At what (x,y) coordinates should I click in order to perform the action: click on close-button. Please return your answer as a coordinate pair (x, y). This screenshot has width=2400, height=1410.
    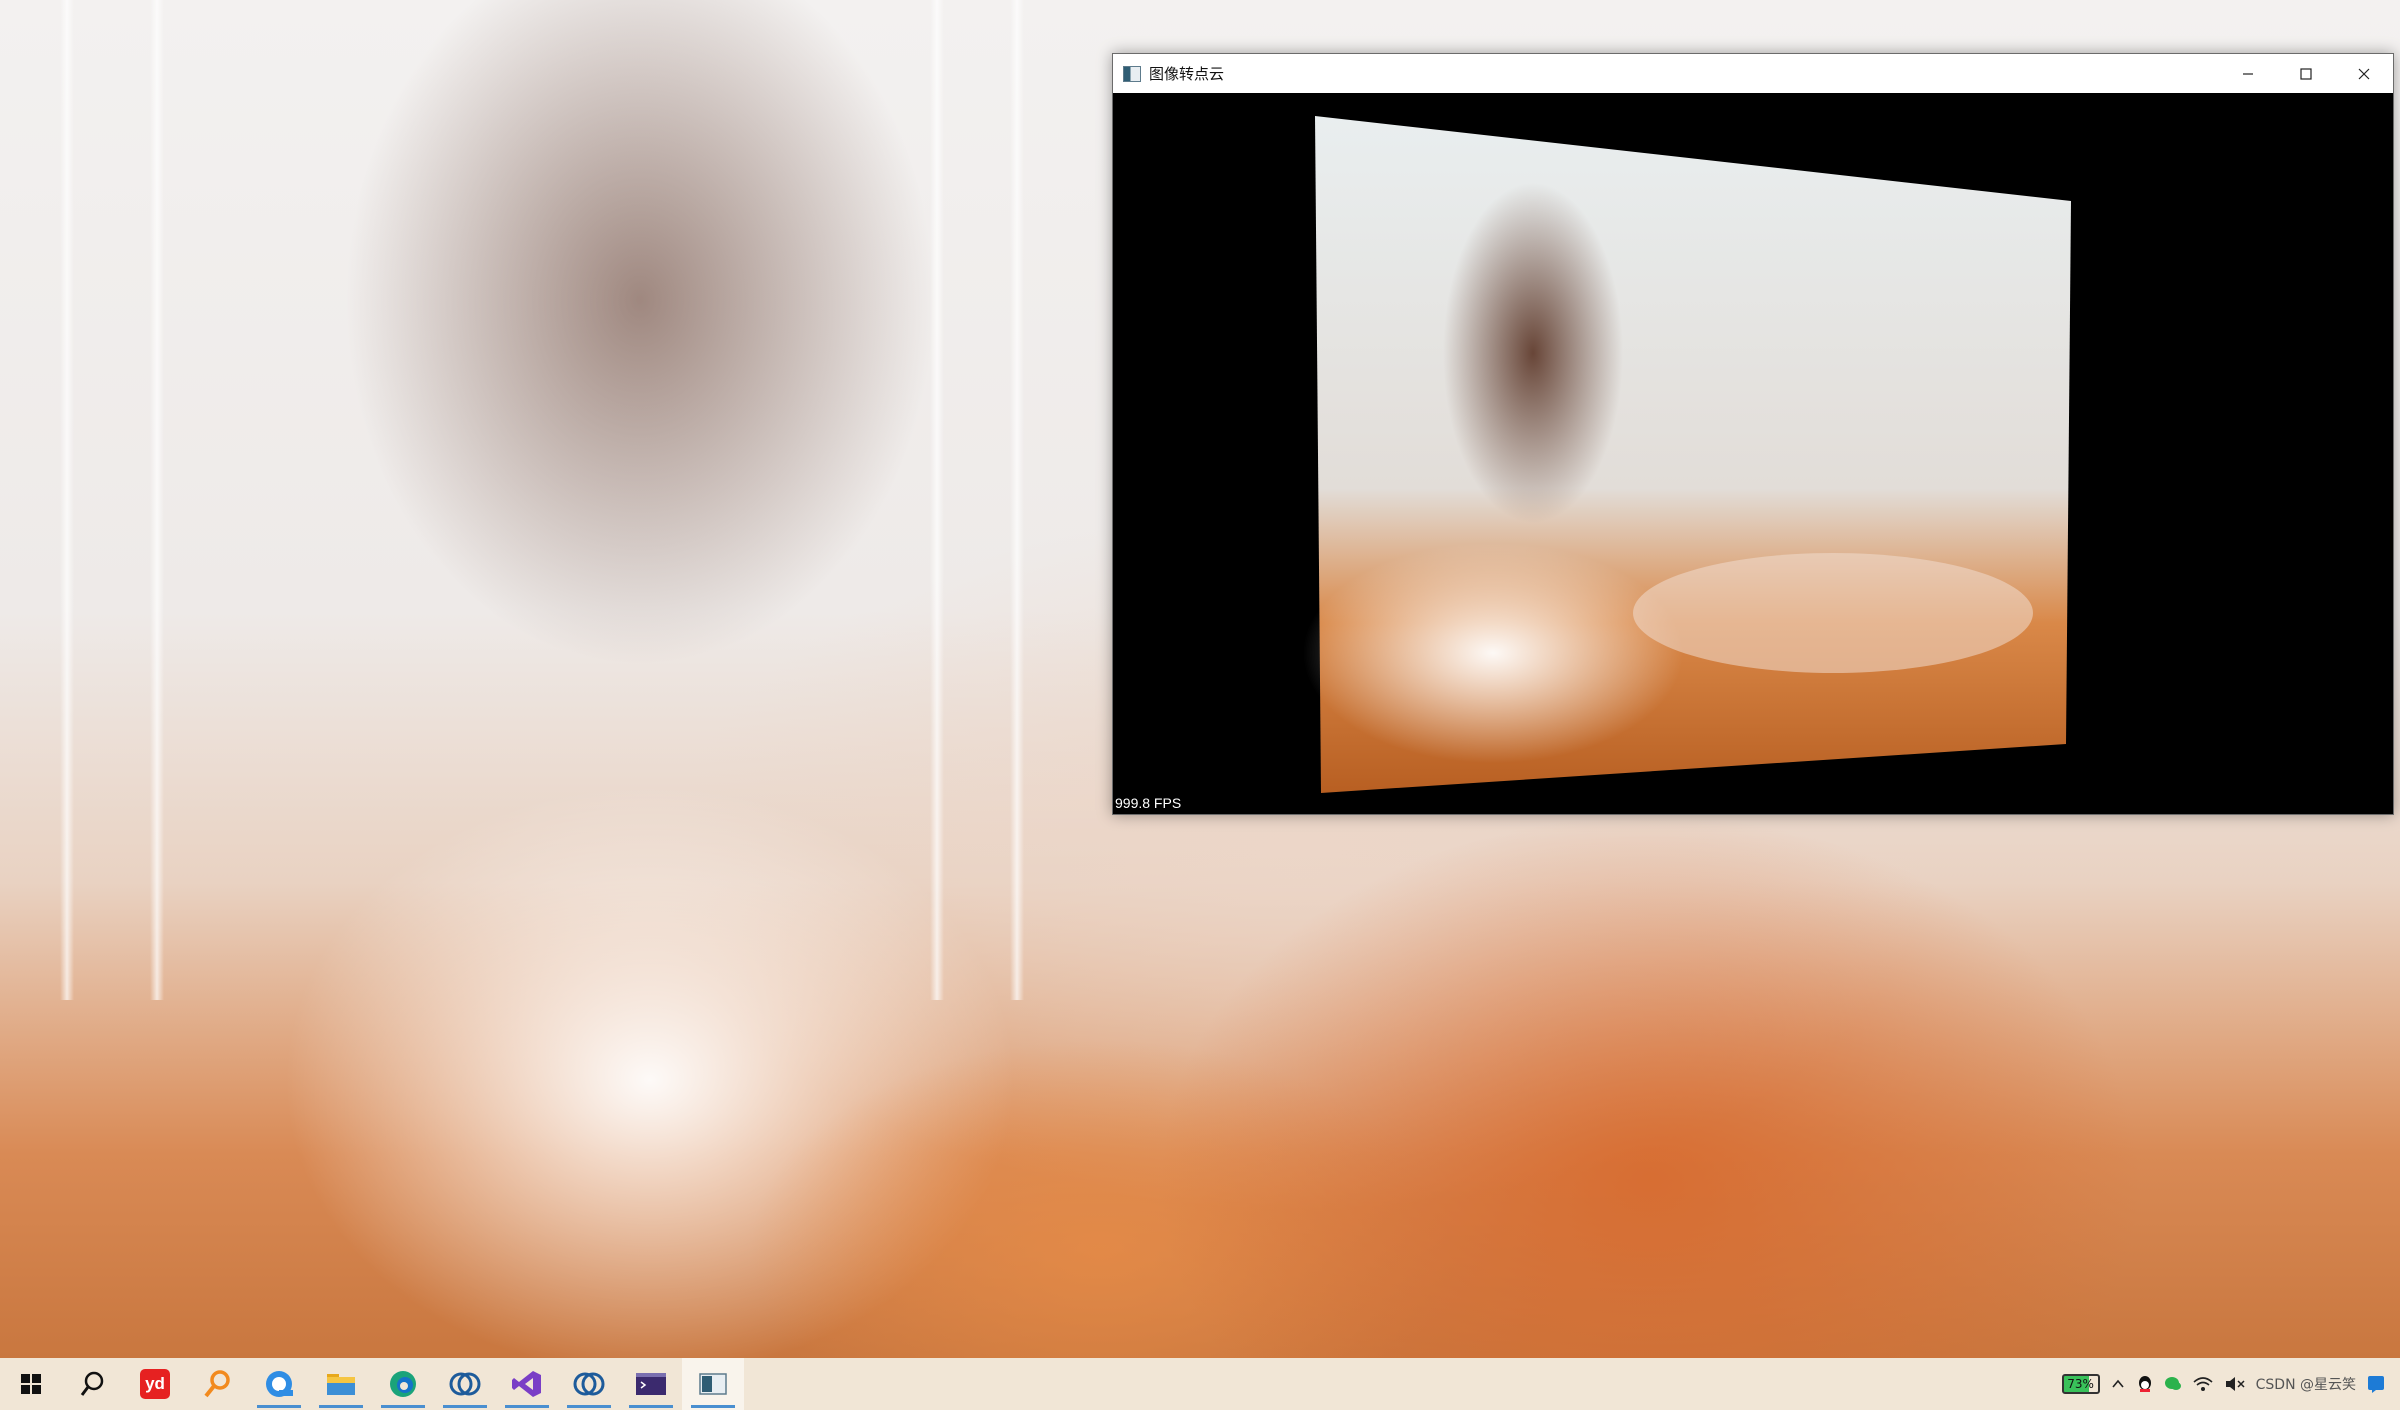
    Looking at the image, I should click on (2364, 73).